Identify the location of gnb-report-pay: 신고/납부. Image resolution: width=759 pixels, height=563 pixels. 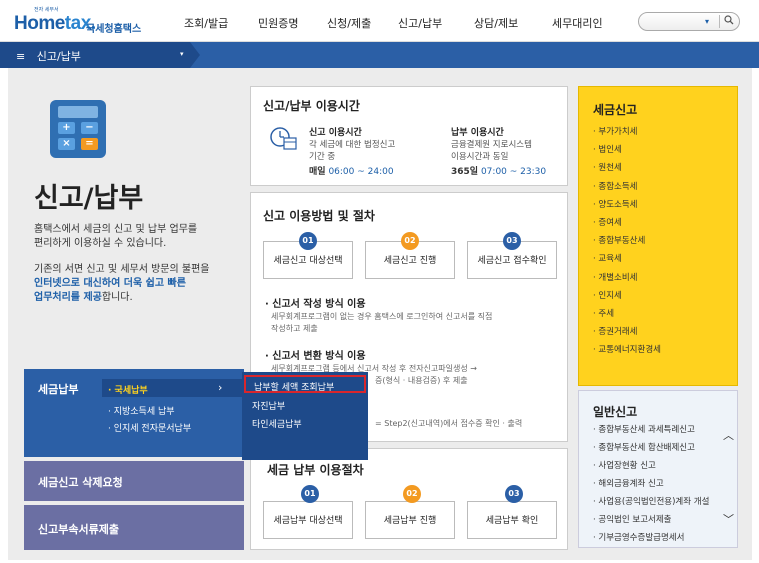
(420, 23).